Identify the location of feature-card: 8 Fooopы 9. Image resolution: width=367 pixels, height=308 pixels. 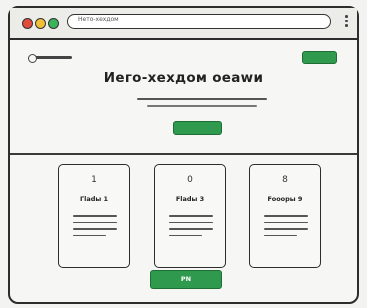
(285, 216).